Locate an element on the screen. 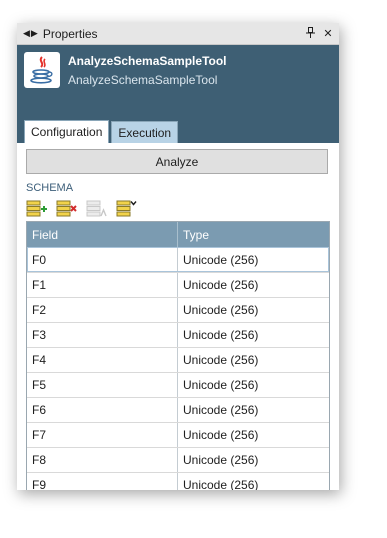  table-row: F1 Unicode (256) is located at coordinates (178, 284).